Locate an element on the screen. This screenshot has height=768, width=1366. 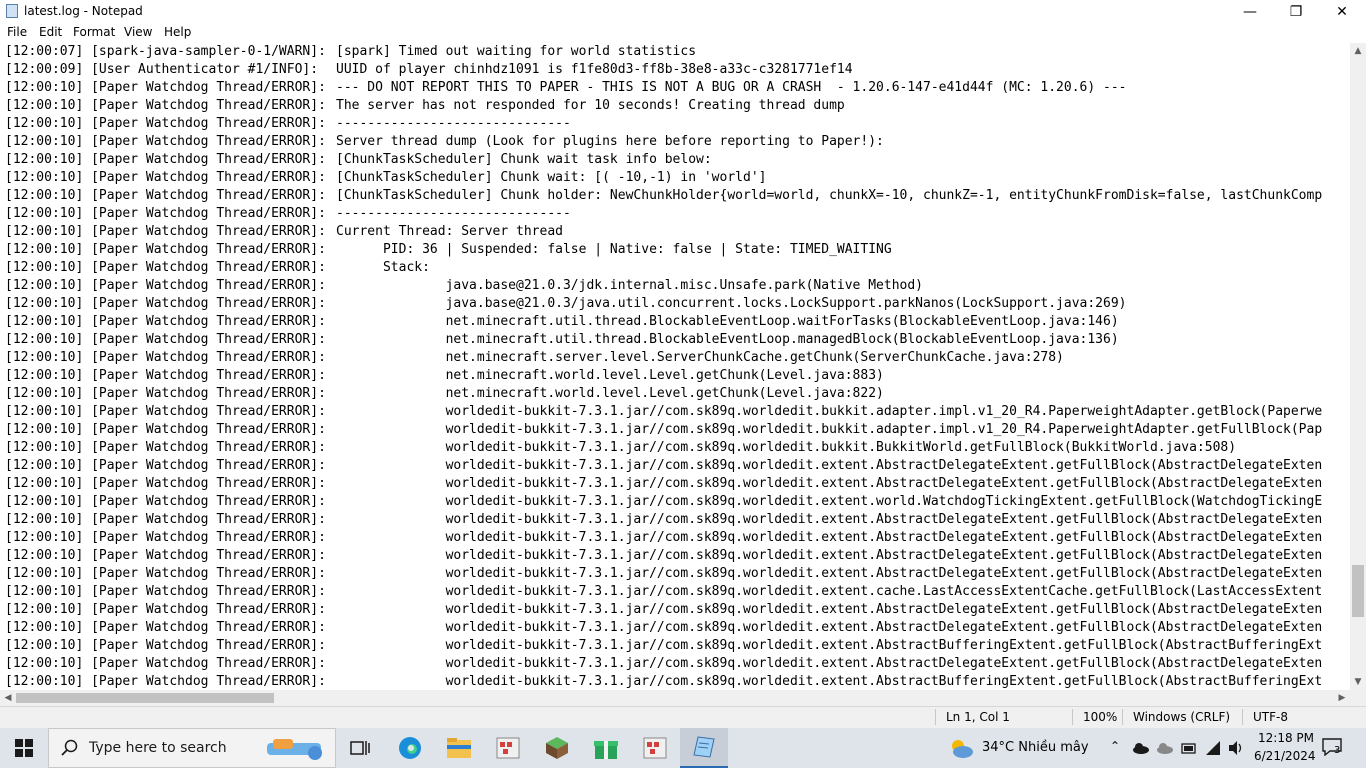
gift-app-button is located at coordinates (606, 748).